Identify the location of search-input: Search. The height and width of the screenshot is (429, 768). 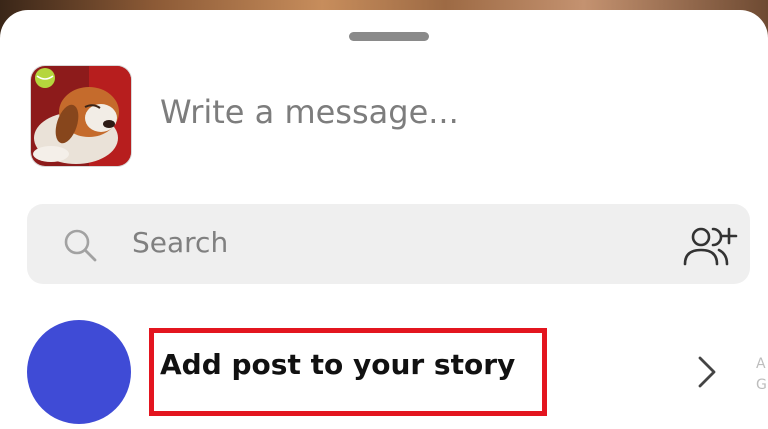
(180, 243).